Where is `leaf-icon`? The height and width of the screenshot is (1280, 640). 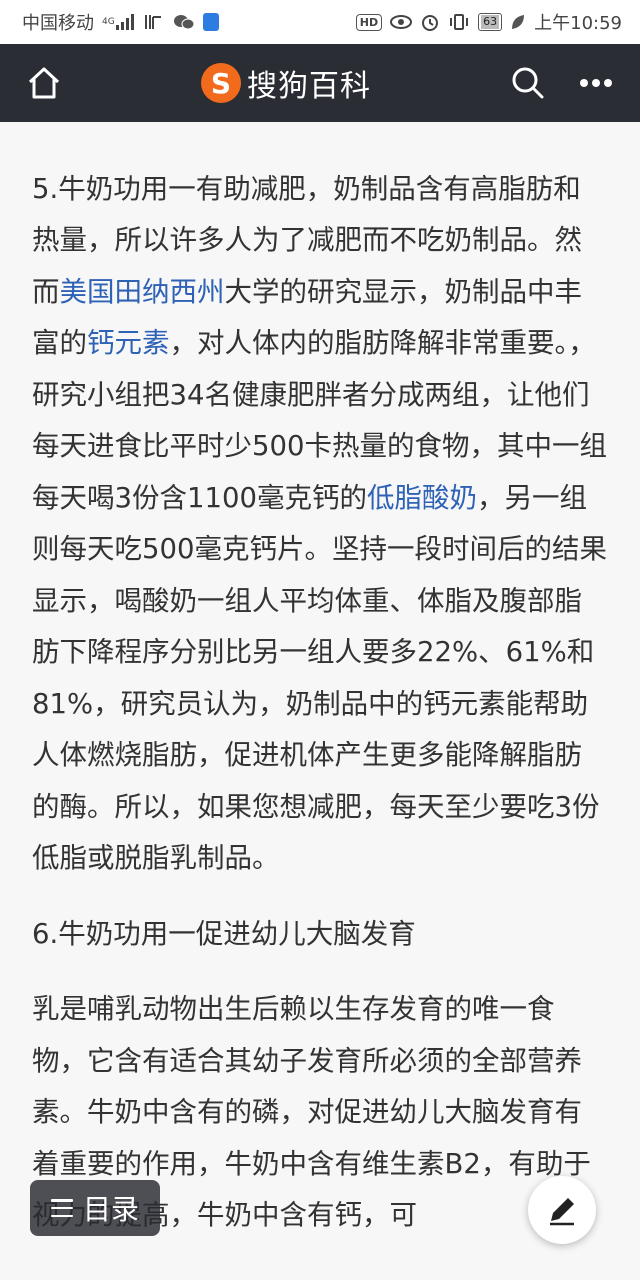
leaf-icon is located at coordinates (518, 22).